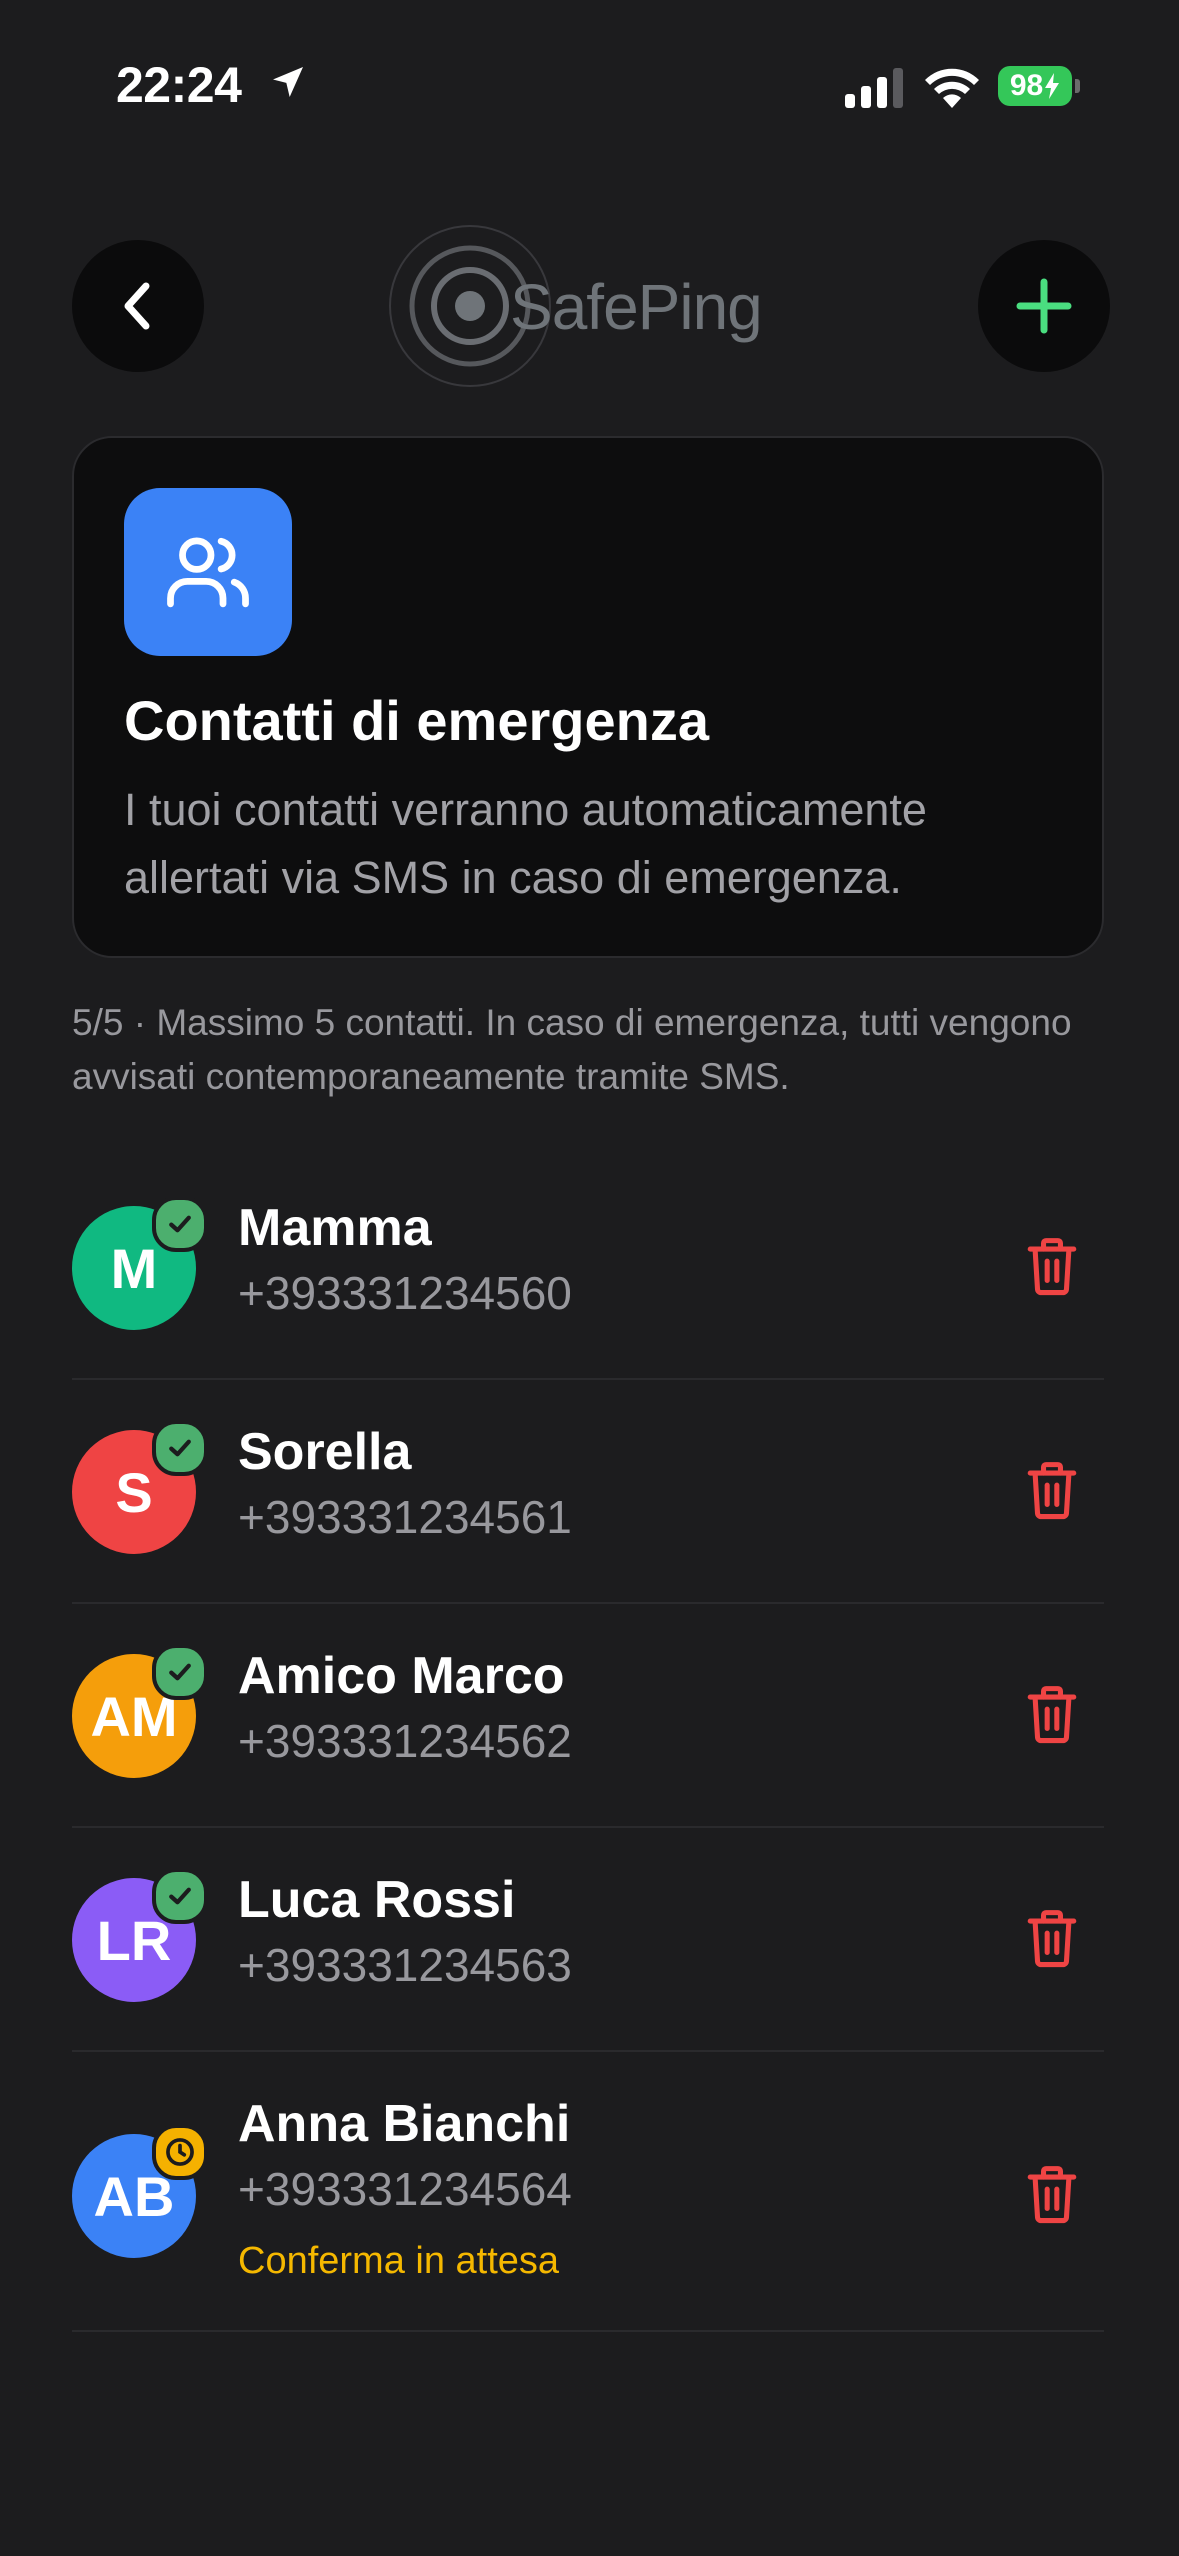  Describe the element at coordinates (405, 2189) in the screenshot. I see `contact-phone: +393331234564` at that location.